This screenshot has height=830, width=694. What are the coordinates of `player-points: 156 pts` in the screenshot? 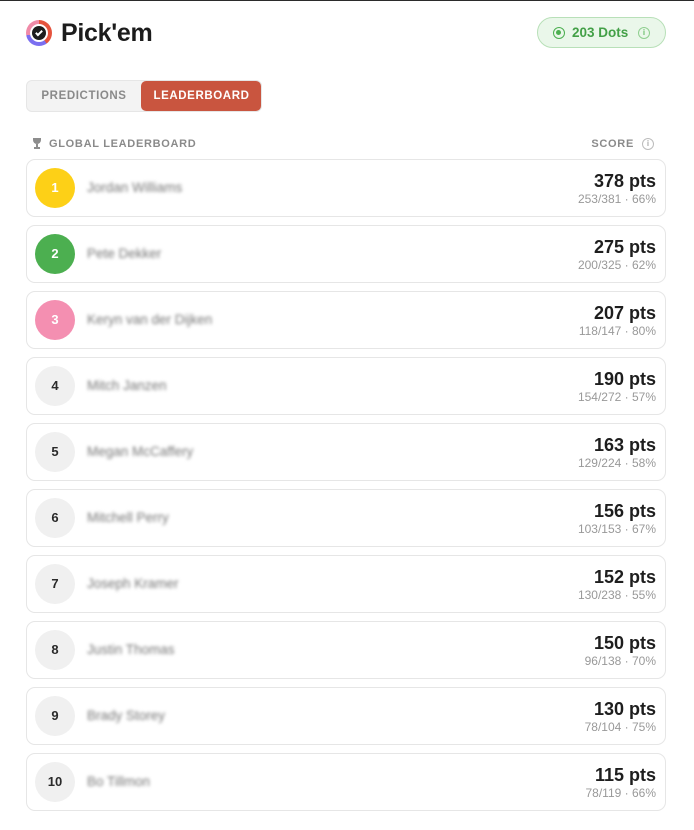 It's located at (624, 511).